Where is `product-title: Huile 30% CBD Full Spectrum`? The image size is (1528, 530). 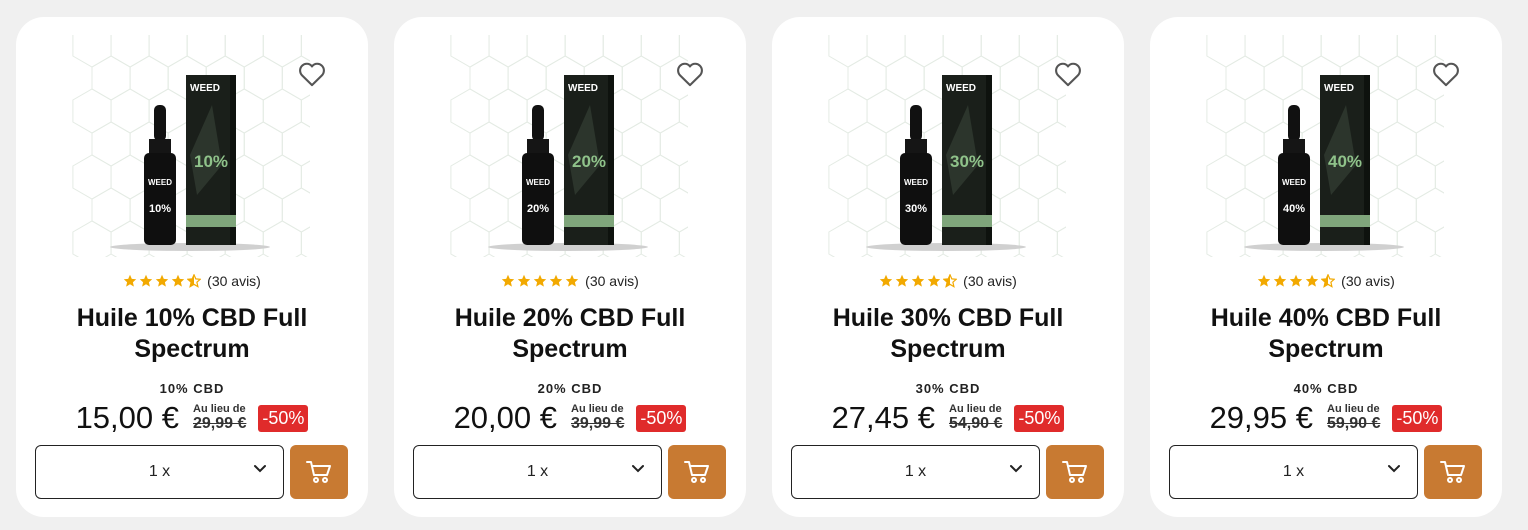 product-title: Huile 30% CBD Full Spectrum is located at coordinates (948, 334).